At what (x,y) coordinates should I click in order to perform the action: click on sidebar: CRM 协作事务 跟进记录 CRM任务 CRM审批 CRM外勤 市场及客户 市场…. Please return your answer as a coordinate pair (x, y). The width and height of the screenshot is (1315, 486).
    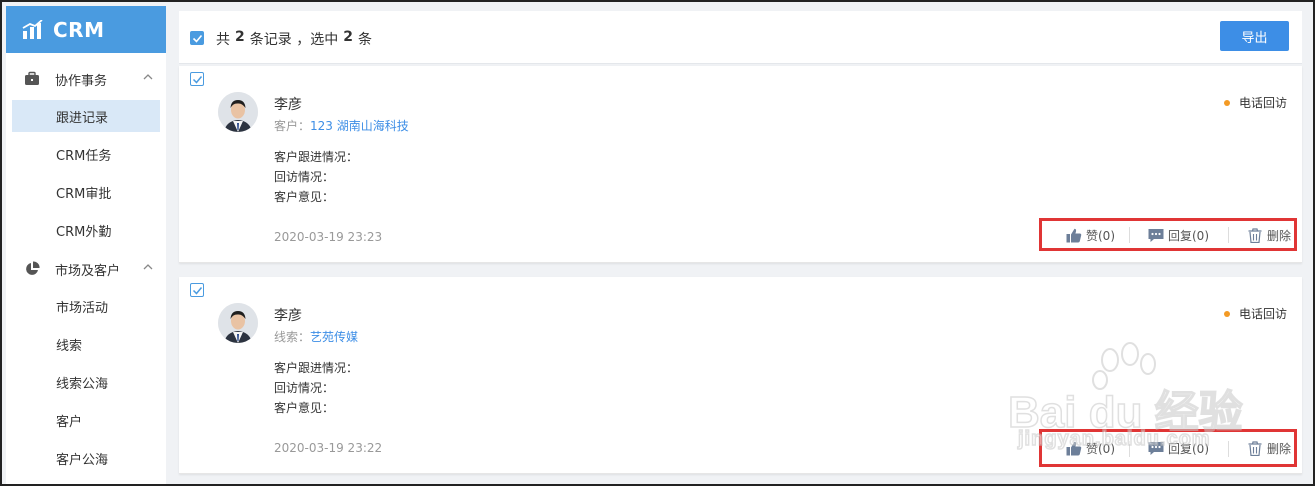
    Looking at the image, I should click on (86, 246).